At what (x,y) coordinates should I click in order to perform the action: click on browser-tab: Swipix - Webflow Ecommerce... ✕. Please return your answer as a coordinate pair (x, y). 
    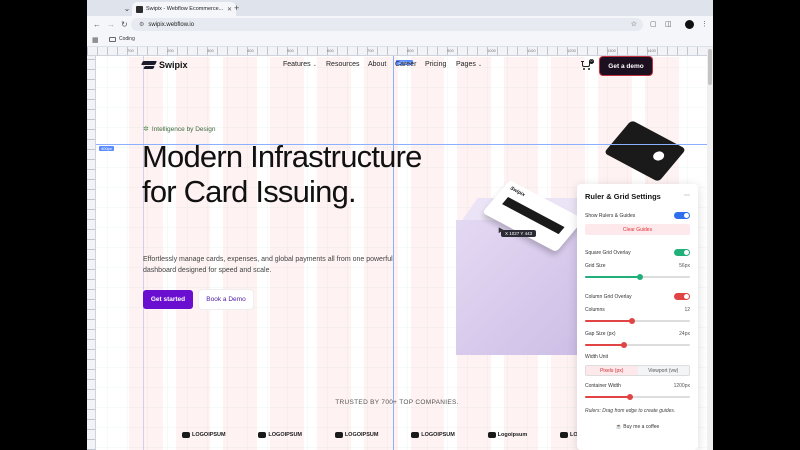
    Looking at the image, I should click on (184, 9).